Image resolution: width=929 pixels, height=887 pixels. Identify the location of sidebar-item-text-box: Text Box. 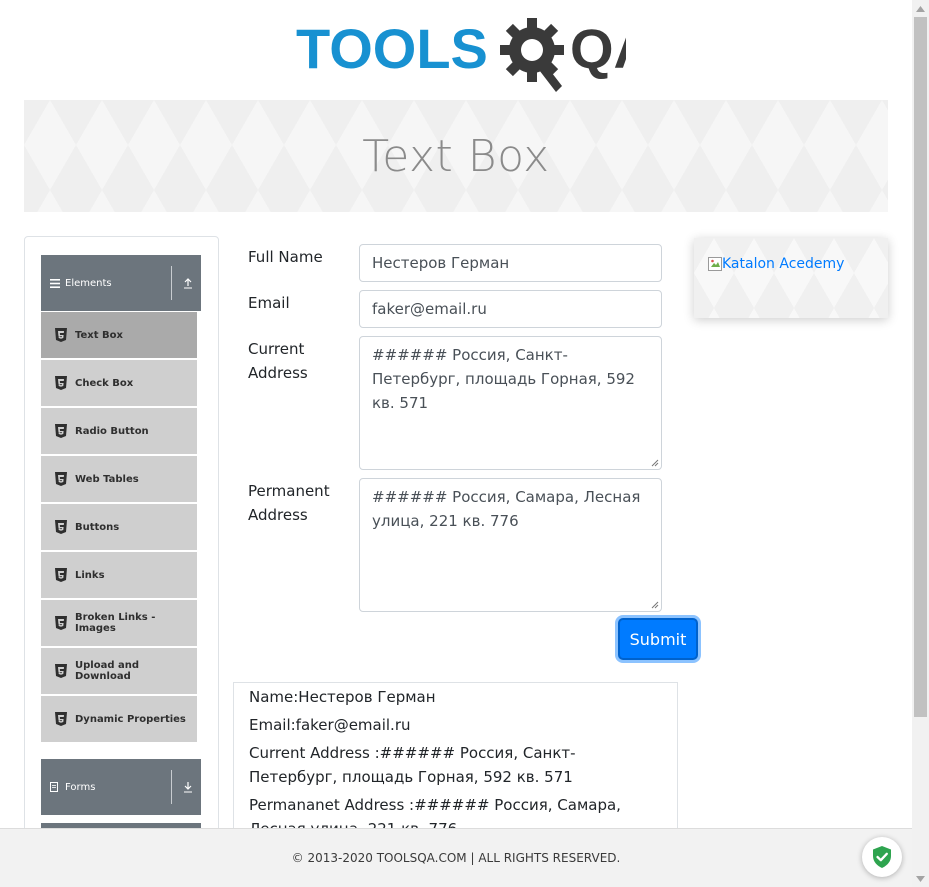
(119, 336).